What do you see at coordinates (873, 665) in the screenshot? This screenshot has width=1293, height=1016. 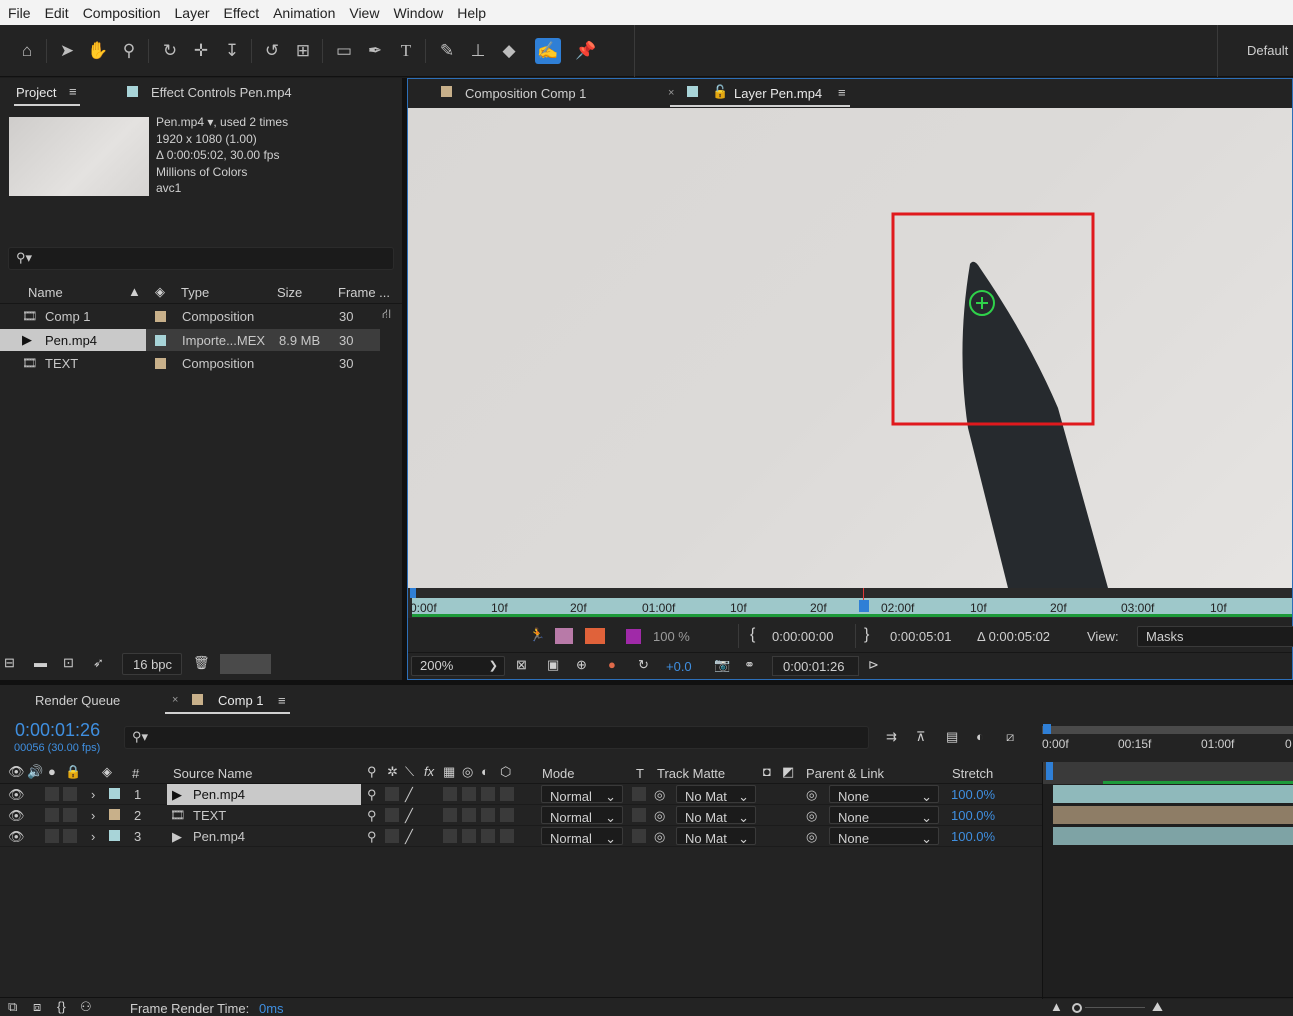 I see `always-preview-icon: ⊳` at bounding box center [873, 665].